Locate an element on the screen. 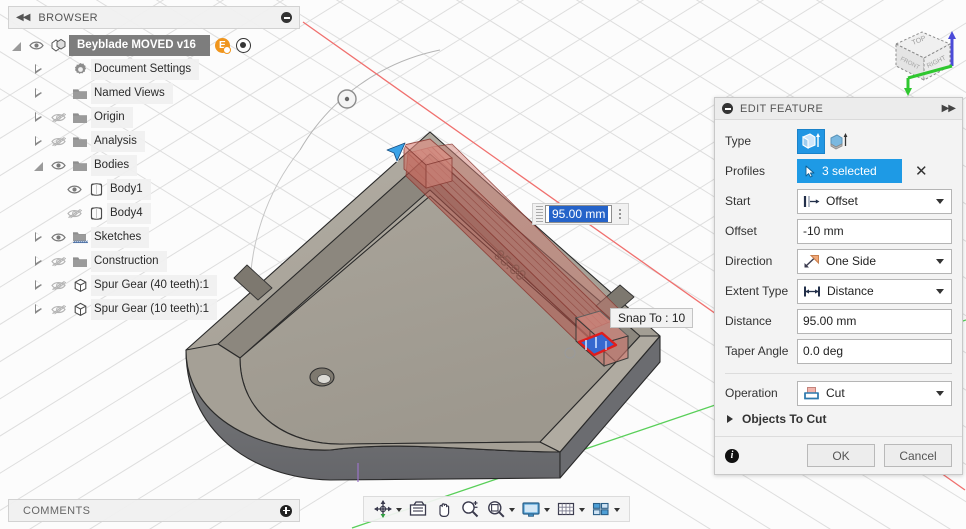 This screenshot has width=966, height=529. tree-row-bodies: Bodies is located at coordinates (154, 165).